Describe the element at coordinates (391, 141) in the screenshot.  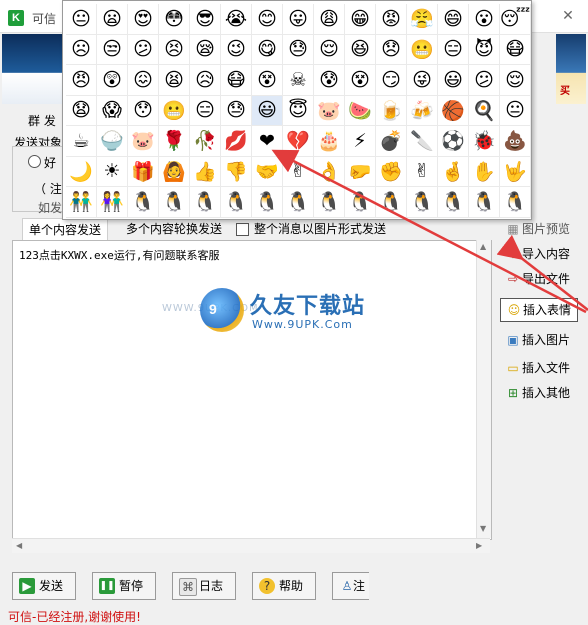
I see `emoji-cell: 💣` at that location.